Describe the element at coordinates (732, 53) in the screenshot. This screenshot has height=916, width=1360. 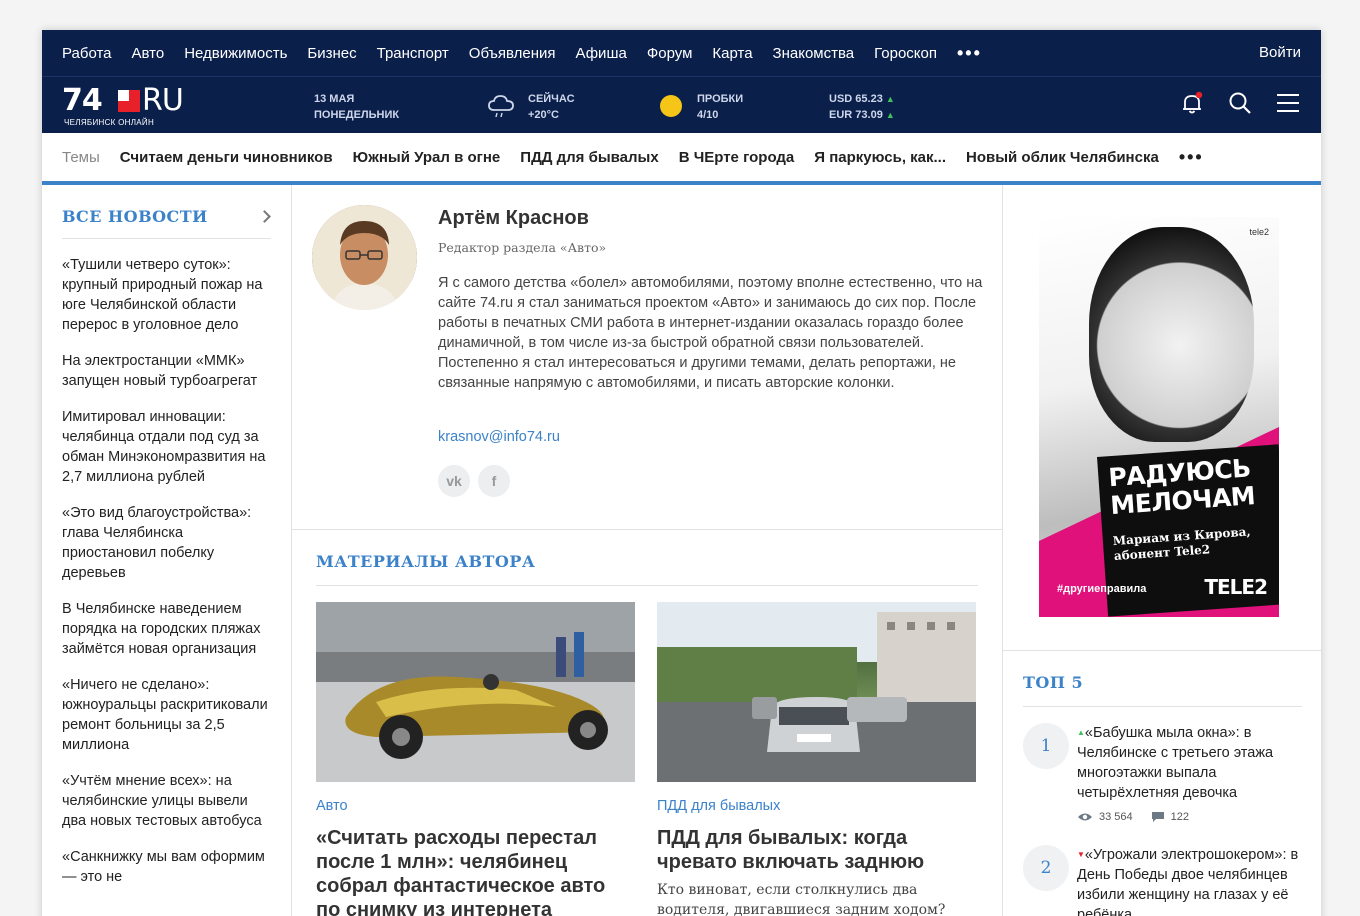
I see `nav-item-karta: Карта` at that location.